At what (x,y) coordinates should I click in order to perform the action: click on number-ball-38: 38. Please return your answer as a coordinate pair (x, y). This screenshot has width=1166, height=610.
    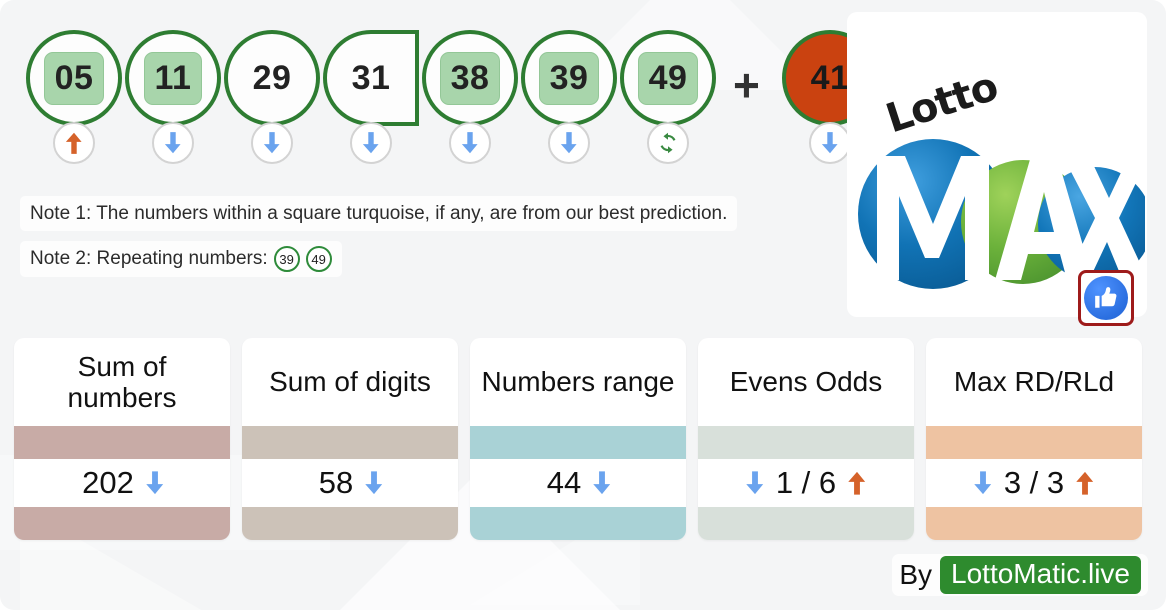
    Looking at the image, I should click on (470, 105).